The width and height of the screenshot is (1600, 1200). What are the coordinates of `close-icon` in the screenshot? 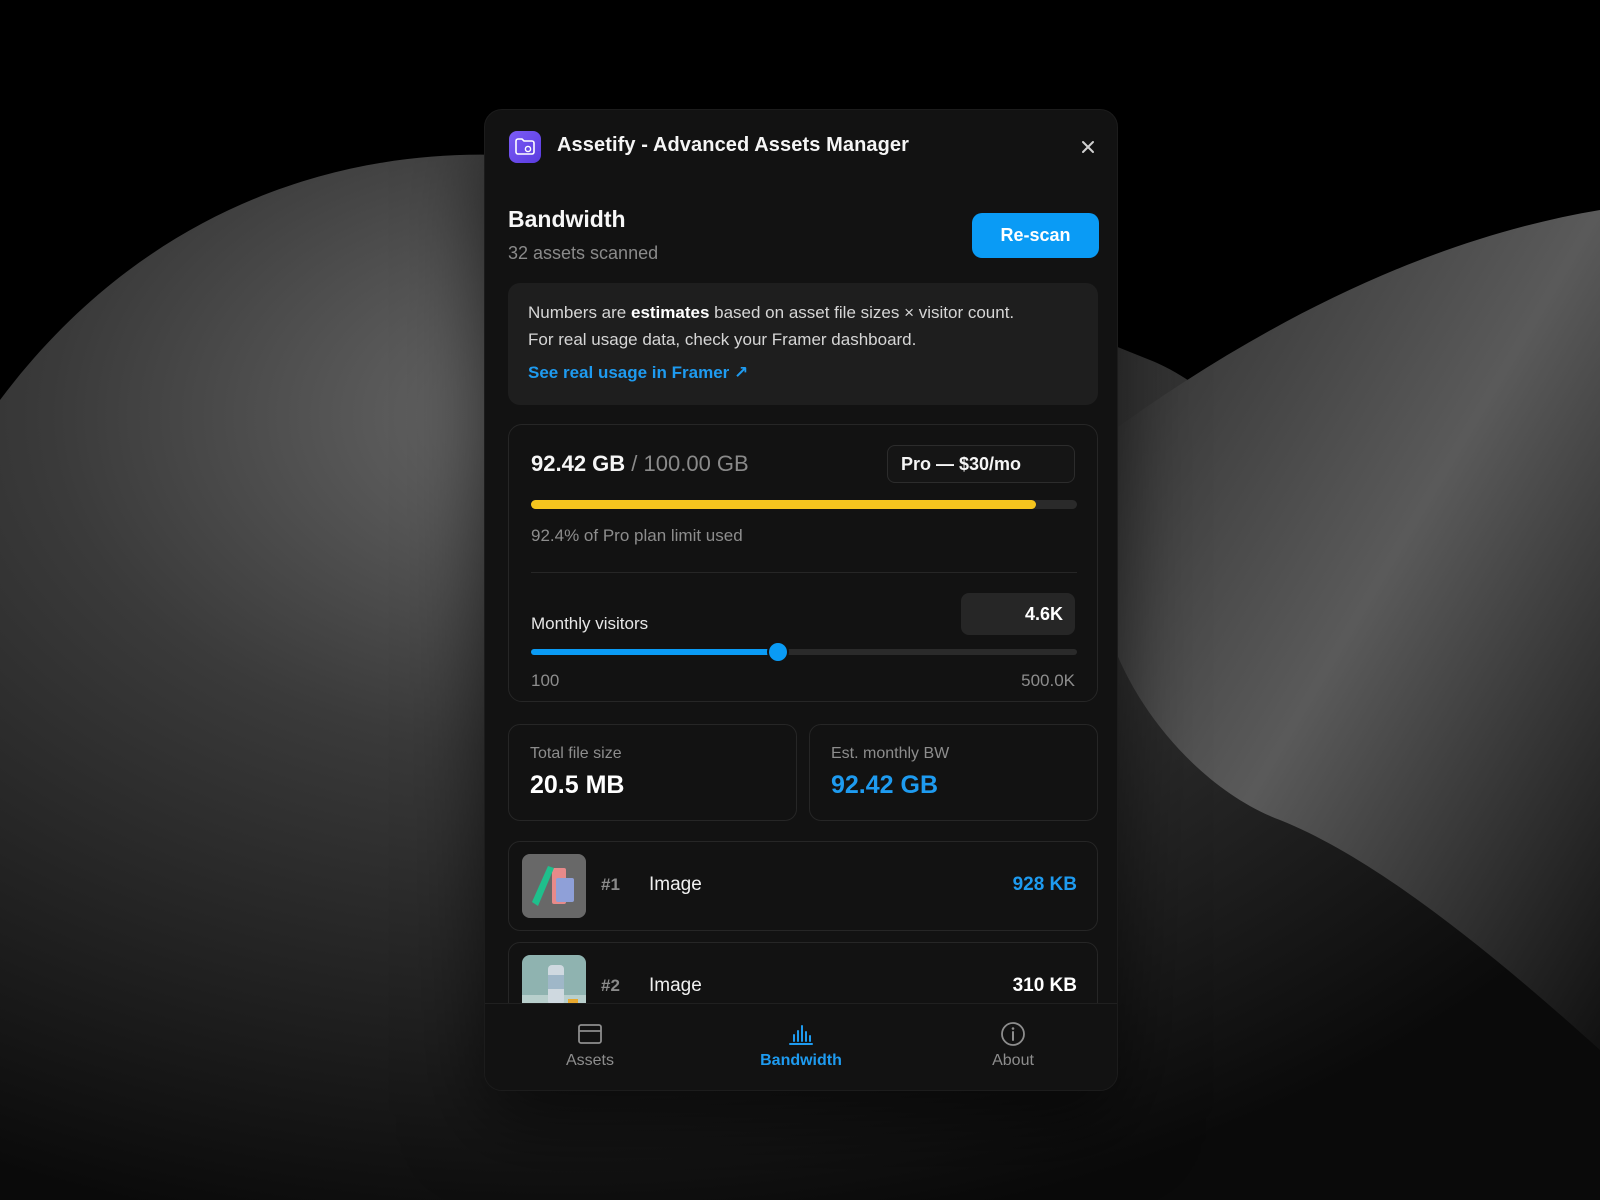 It's located at (1088, 147).